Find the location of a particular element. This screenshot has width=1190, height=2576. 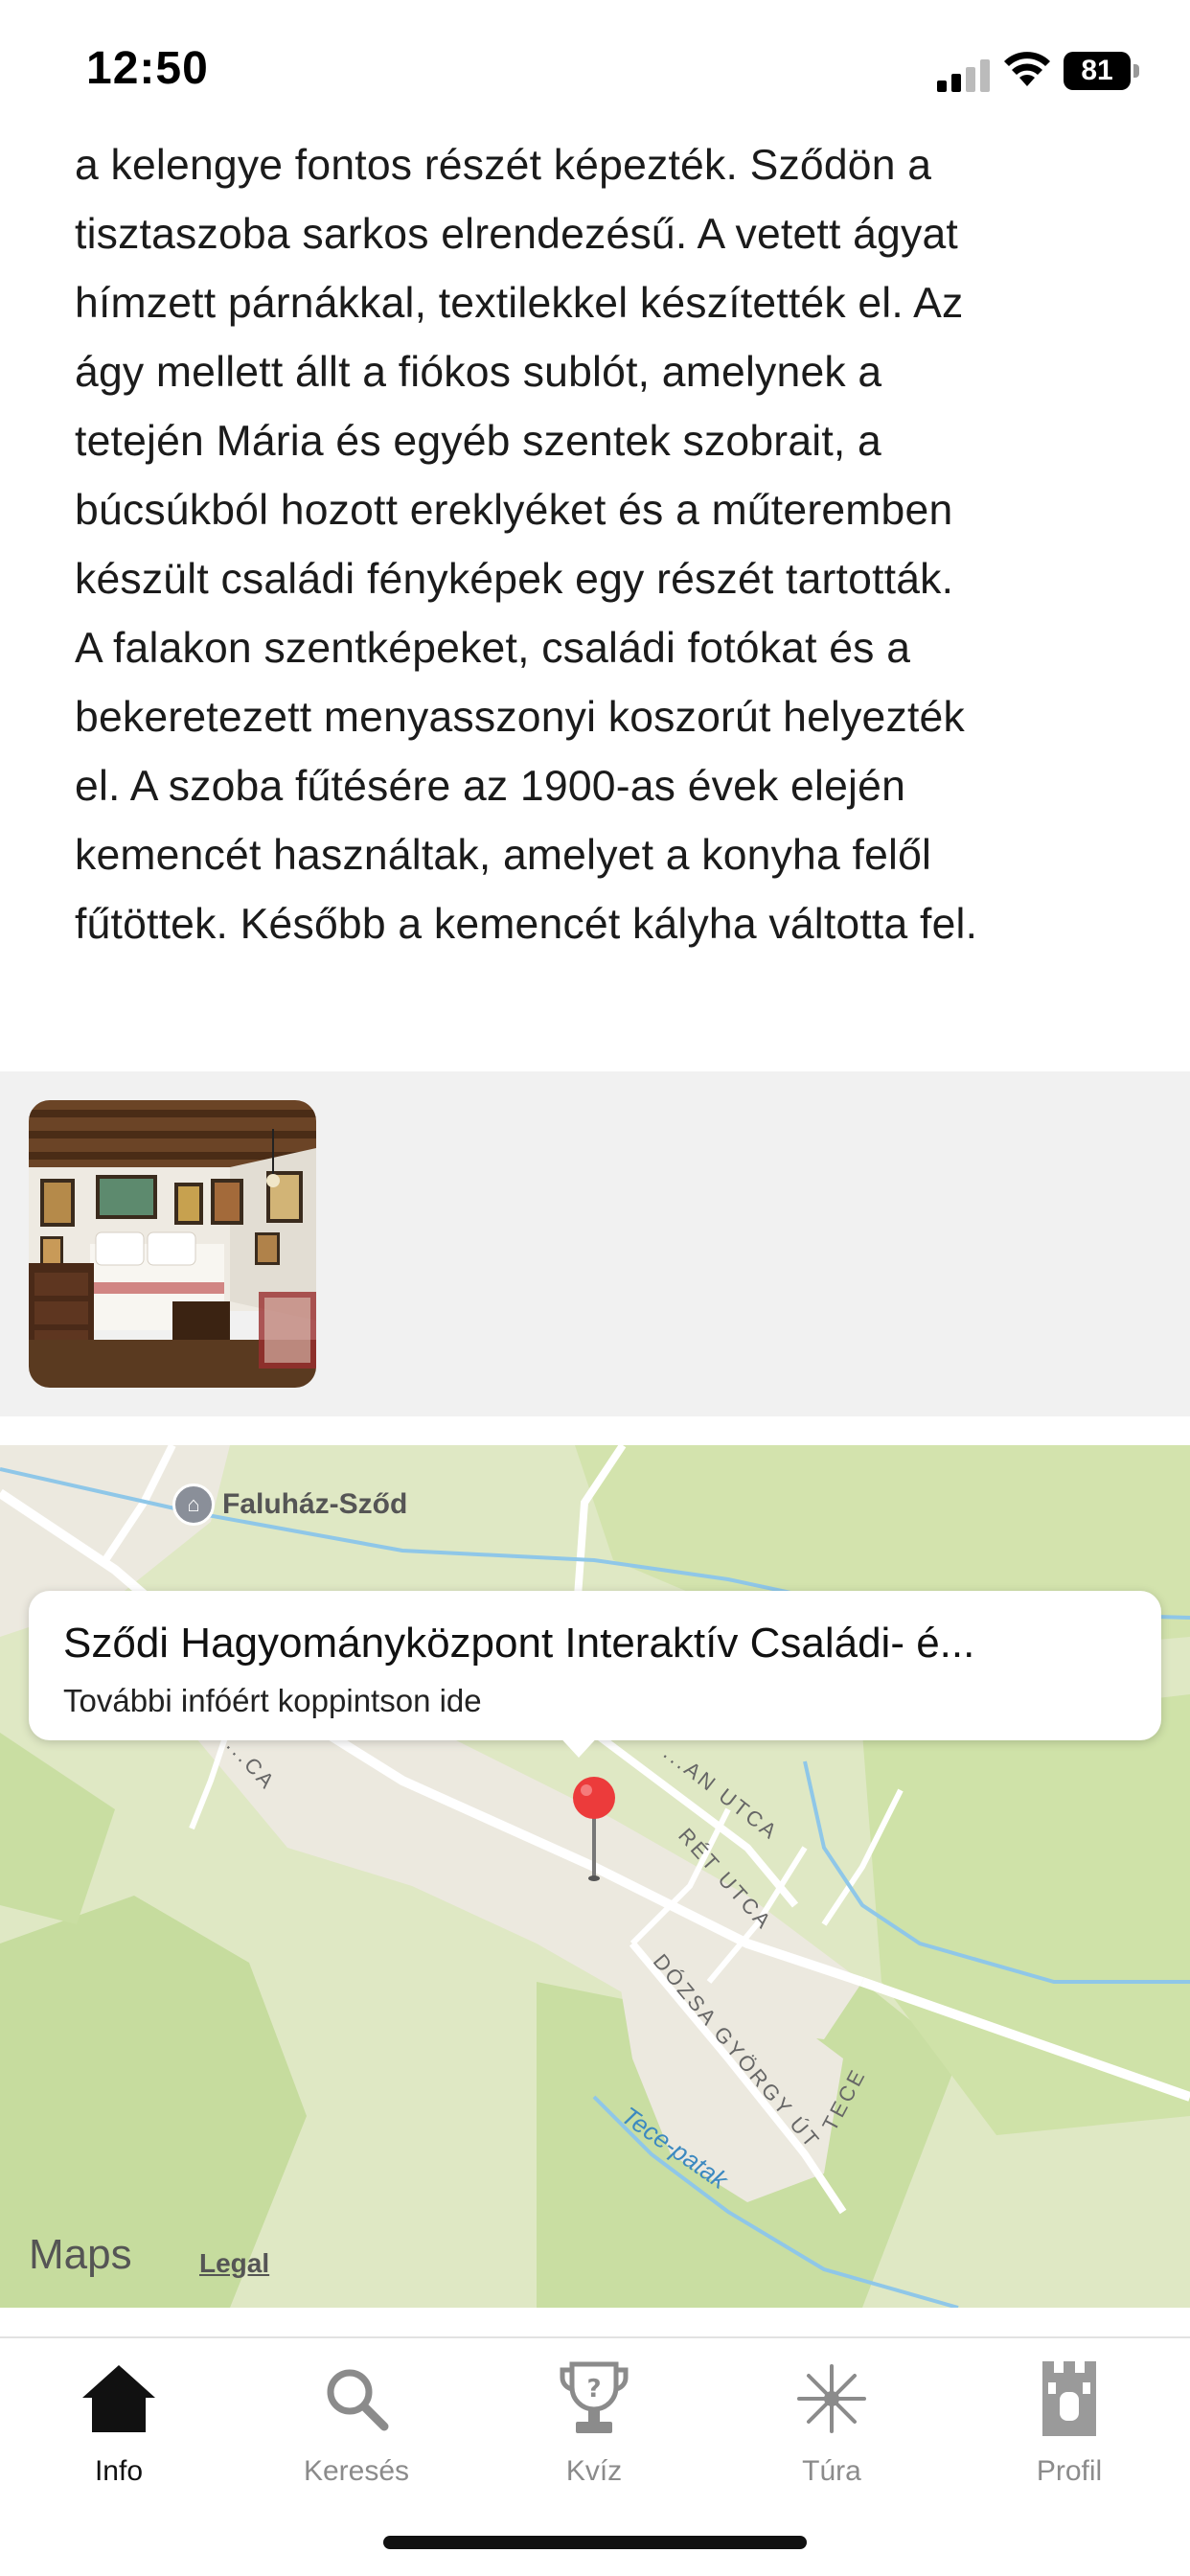

tower-icon is located at coordinates (1069, 2399).